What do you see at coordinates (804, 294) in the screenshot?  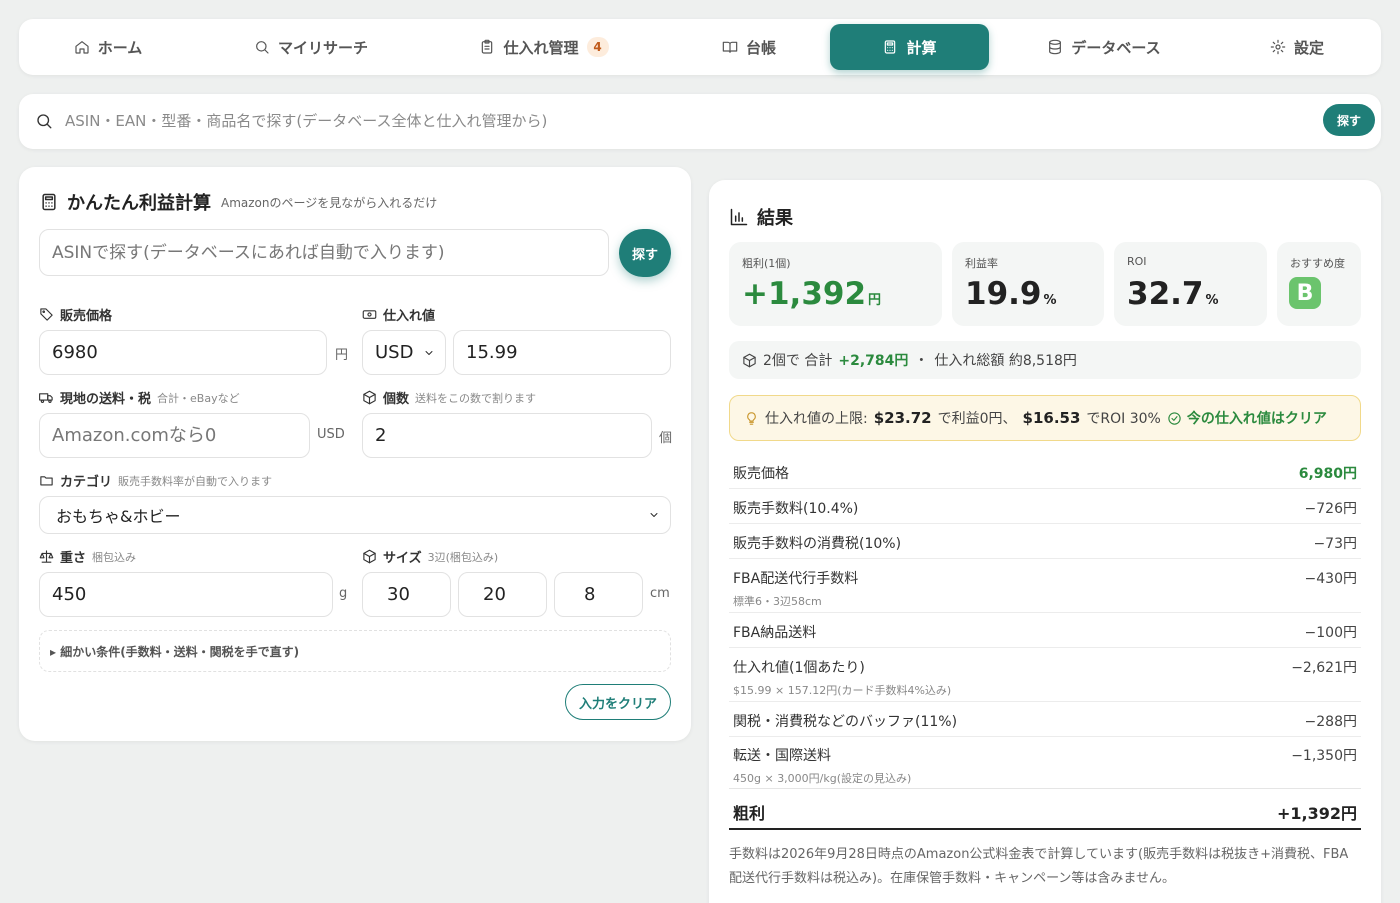 I see `profit-value: +1,392` at bounding box center [804, 294].